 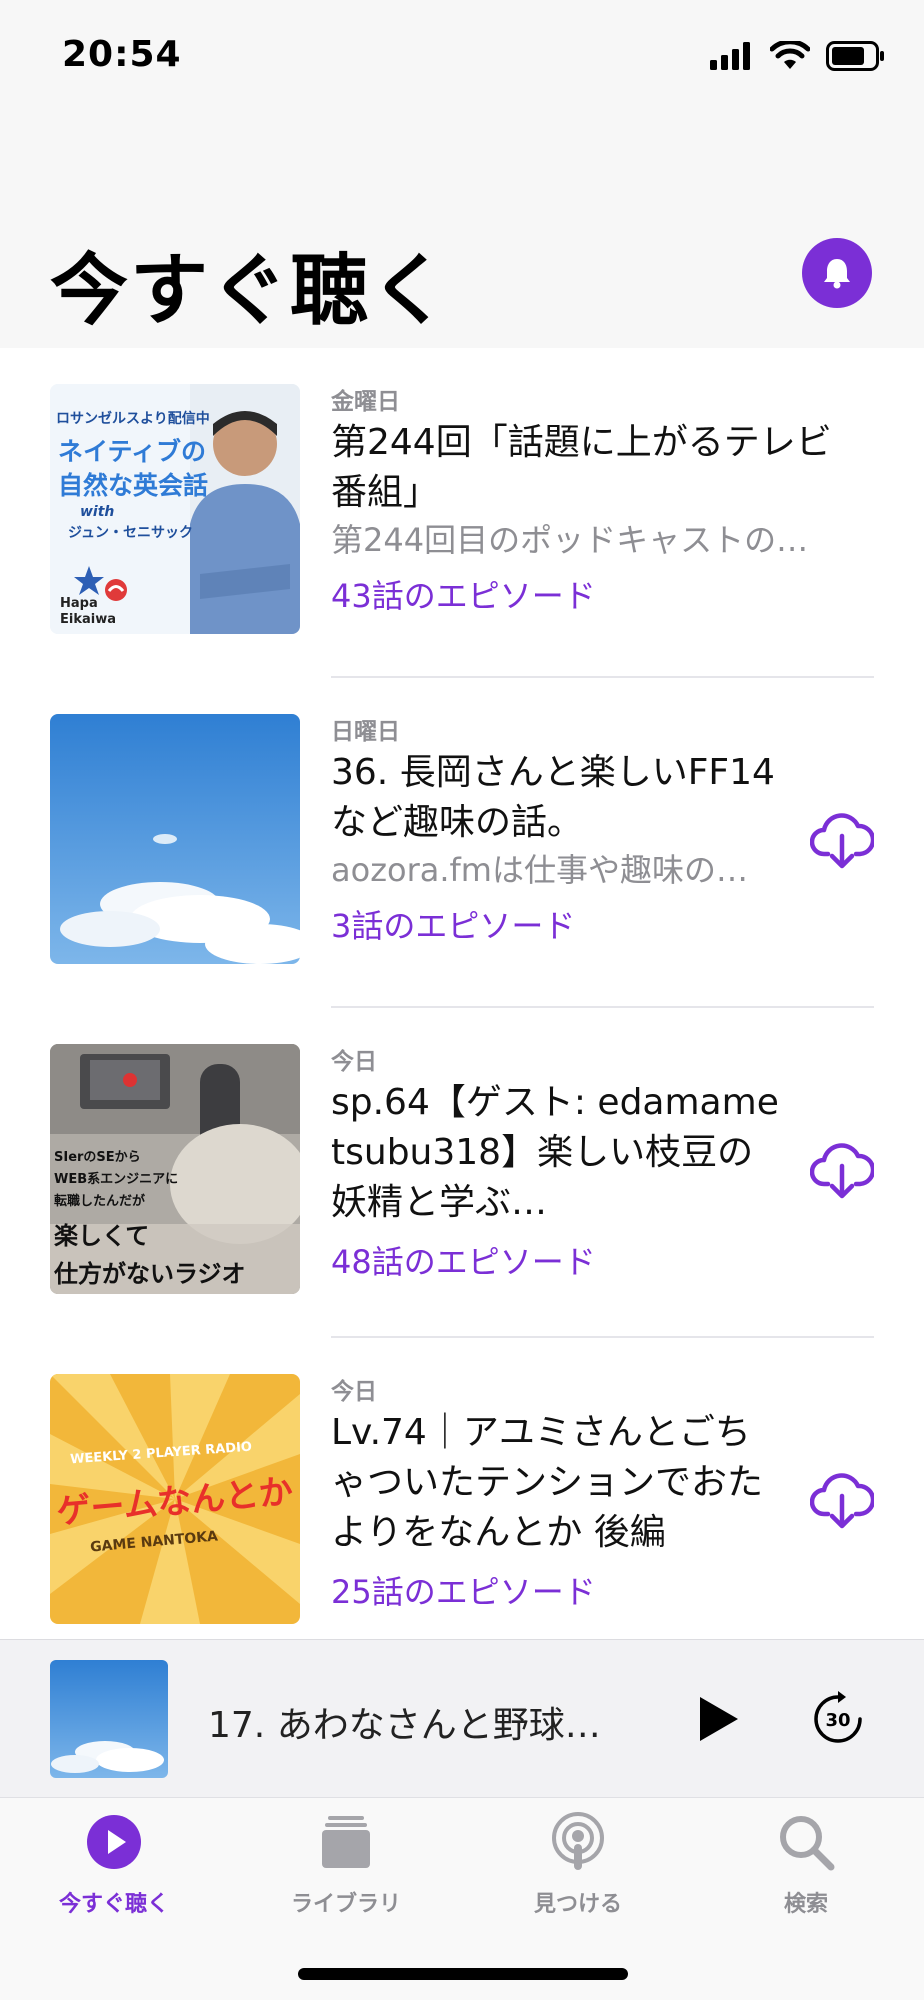 What do you see at coordinates (547, 1482) in the screenshot?
I see `episode-title: Lv.74｜アユミさんとごちゃついたテンションでおたよりをなんとか 後編` at bounding box center [547, 1482].